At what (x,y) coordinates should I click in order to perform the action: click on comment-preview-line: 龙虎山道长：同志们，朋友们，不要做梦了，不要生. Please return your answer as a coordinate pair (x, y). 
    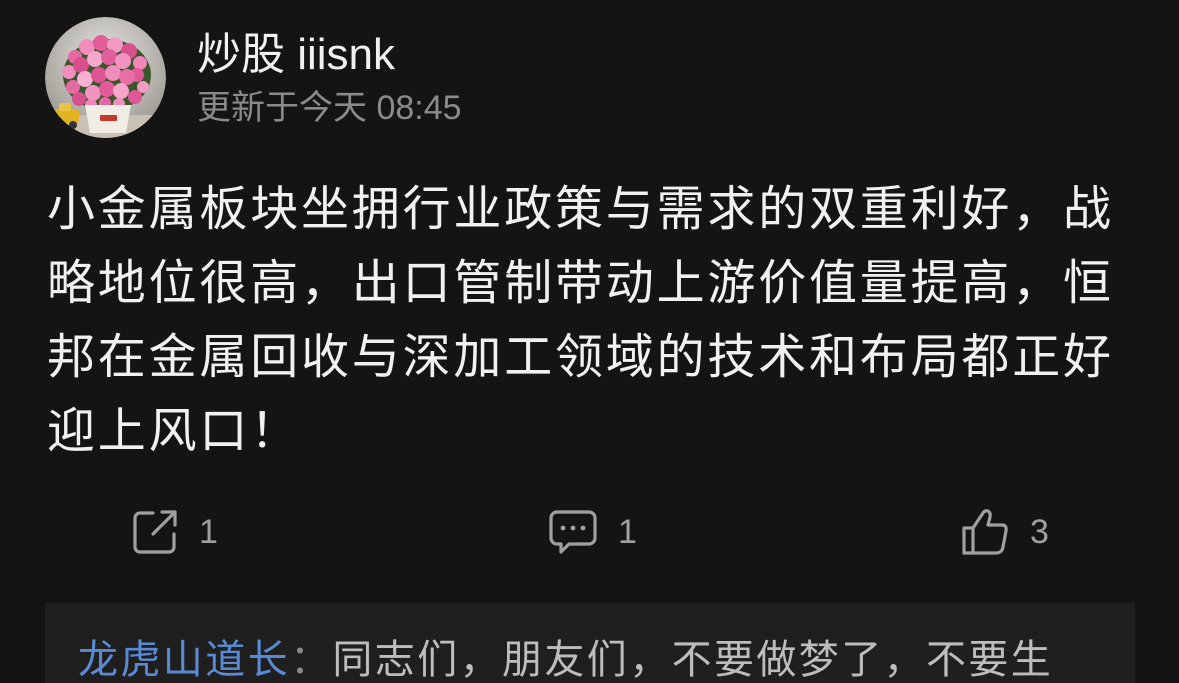
    Looking at the image, I should click on (565, 659).